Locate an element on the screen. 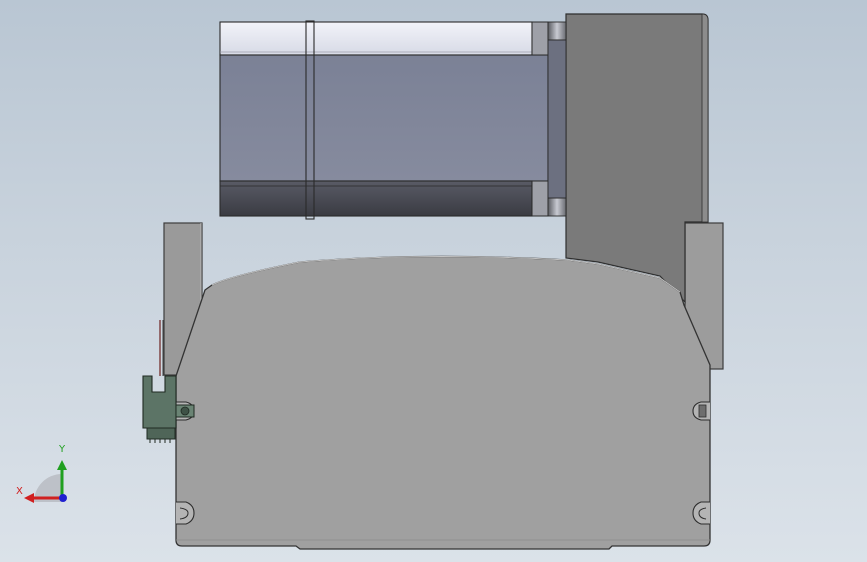  axis-triad is located at coordinates (45, 481).